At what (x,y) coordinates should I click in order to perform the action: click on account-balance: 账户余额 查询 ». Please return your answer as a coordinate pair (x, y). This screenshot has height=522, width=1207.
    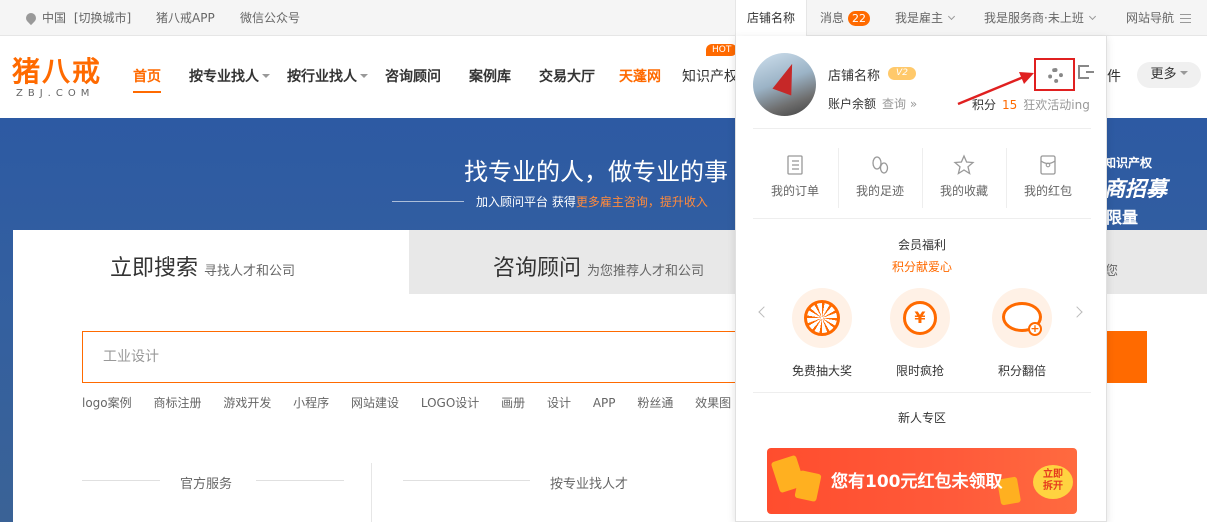
    Looking at the image, I should click on (873, 104).